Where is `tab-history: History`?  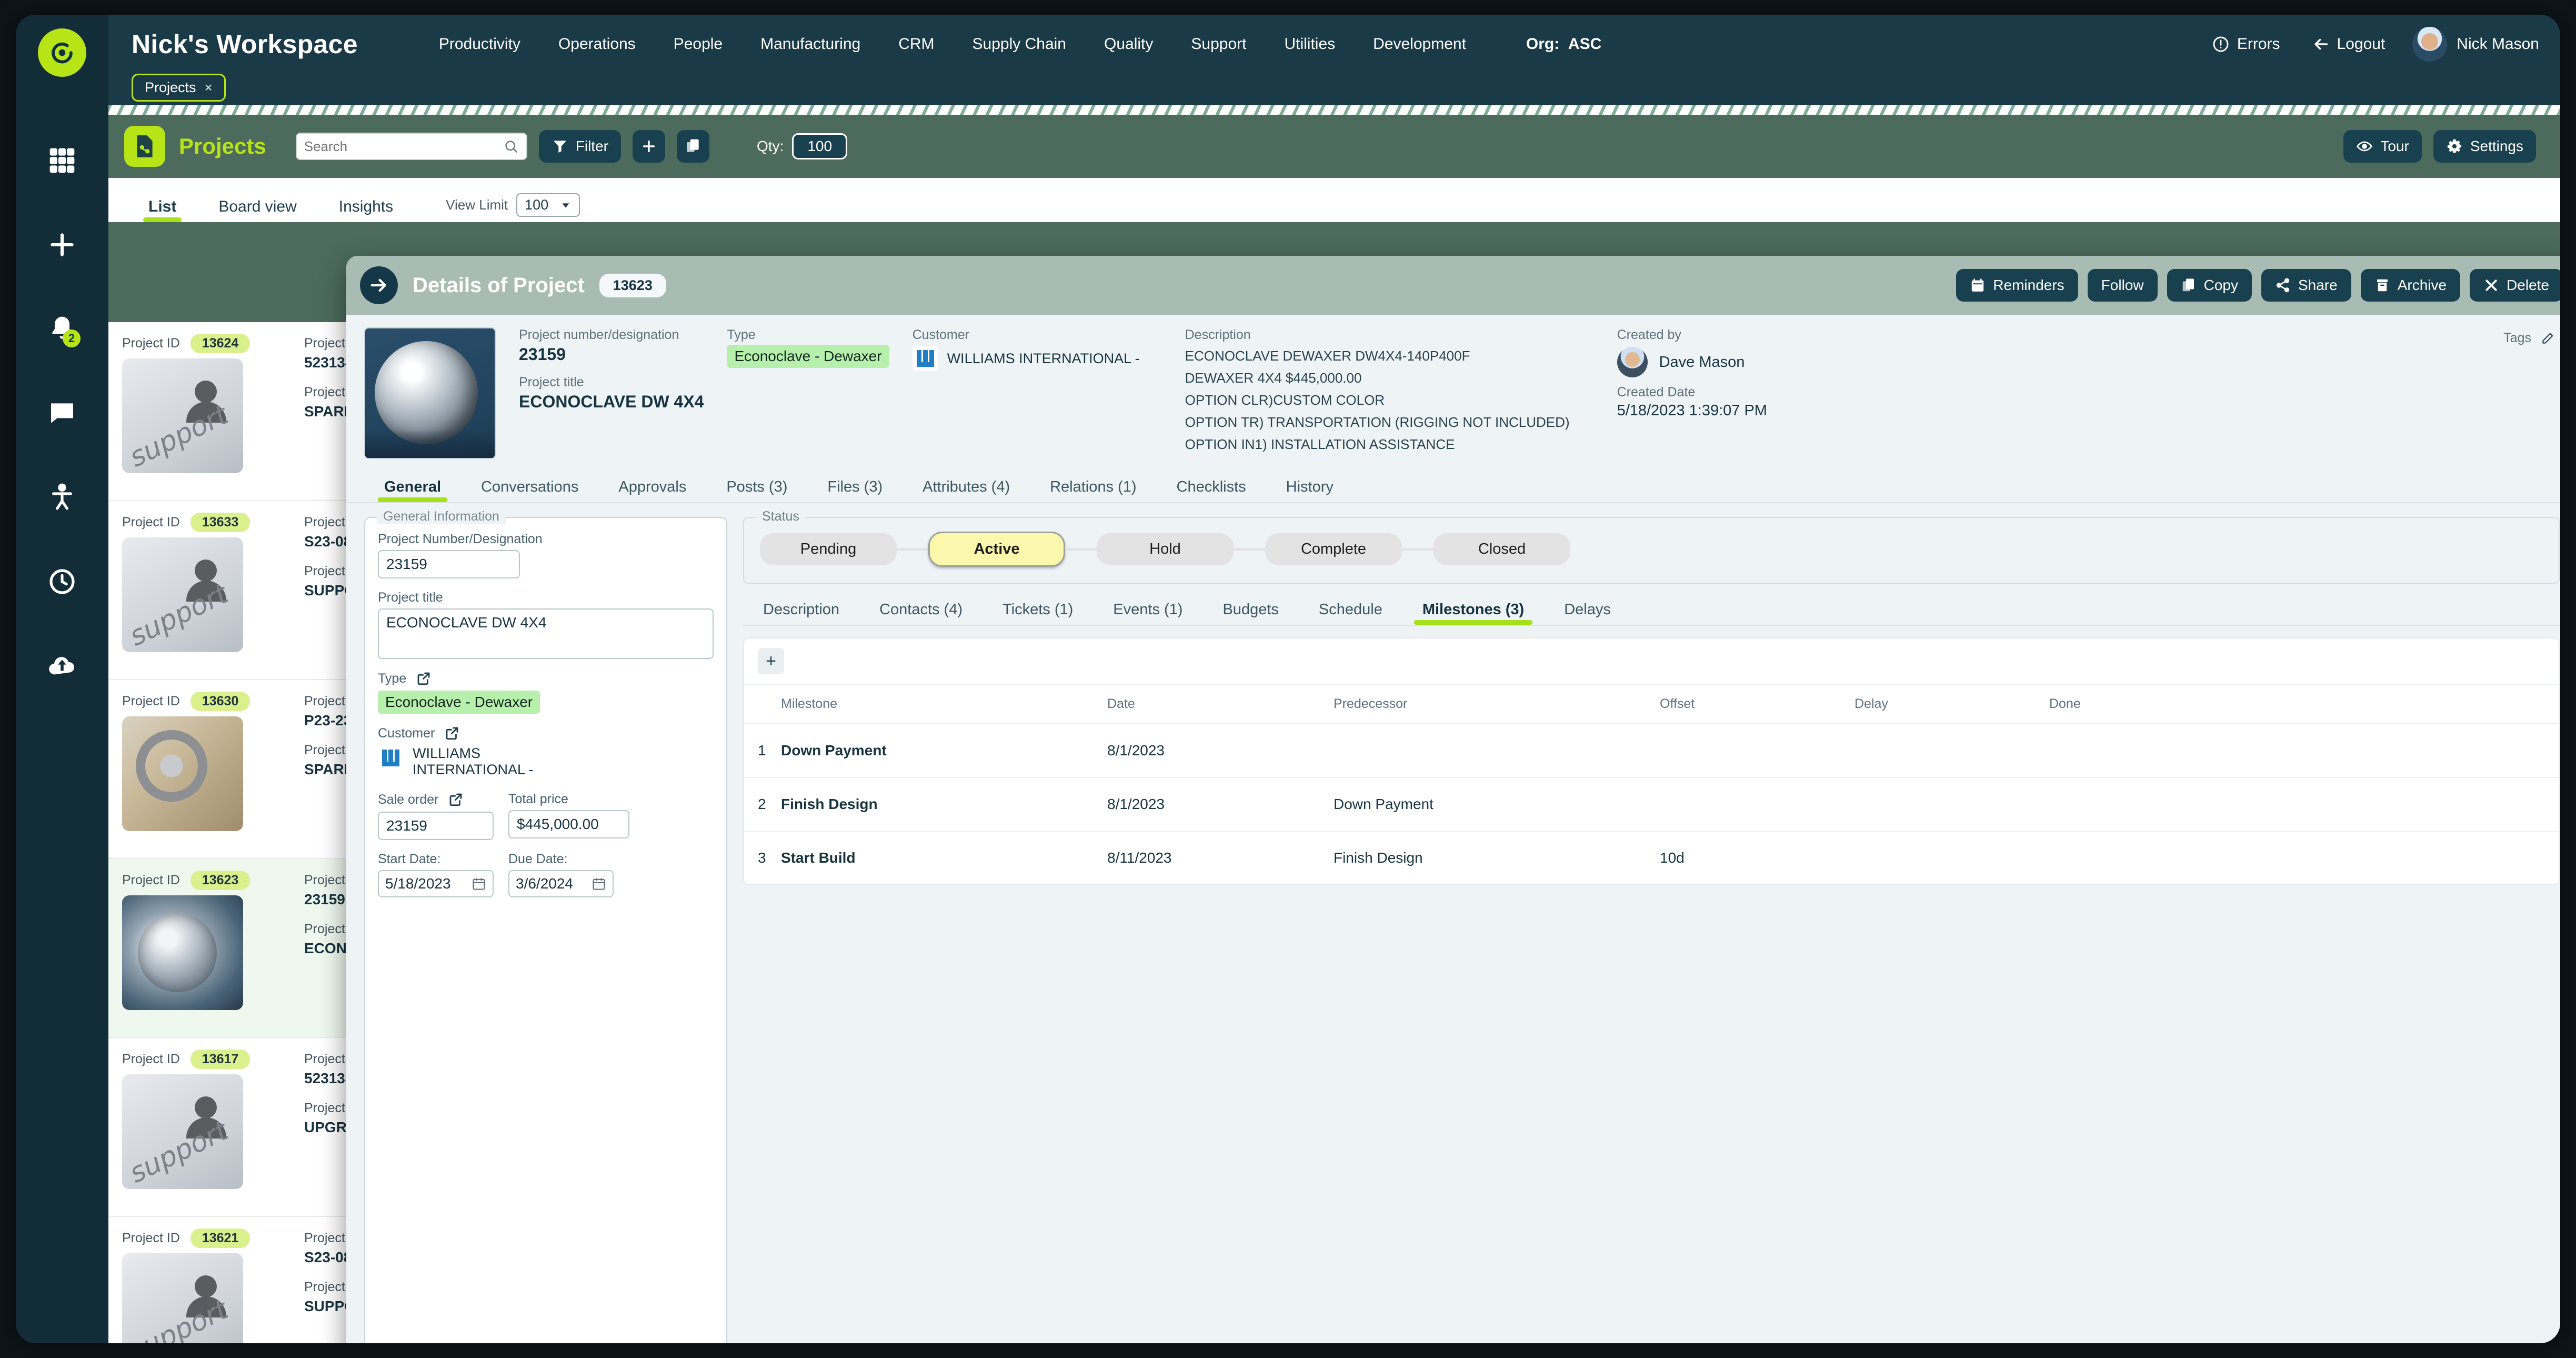 tab-history: History is located at coordinates (1310, 490).